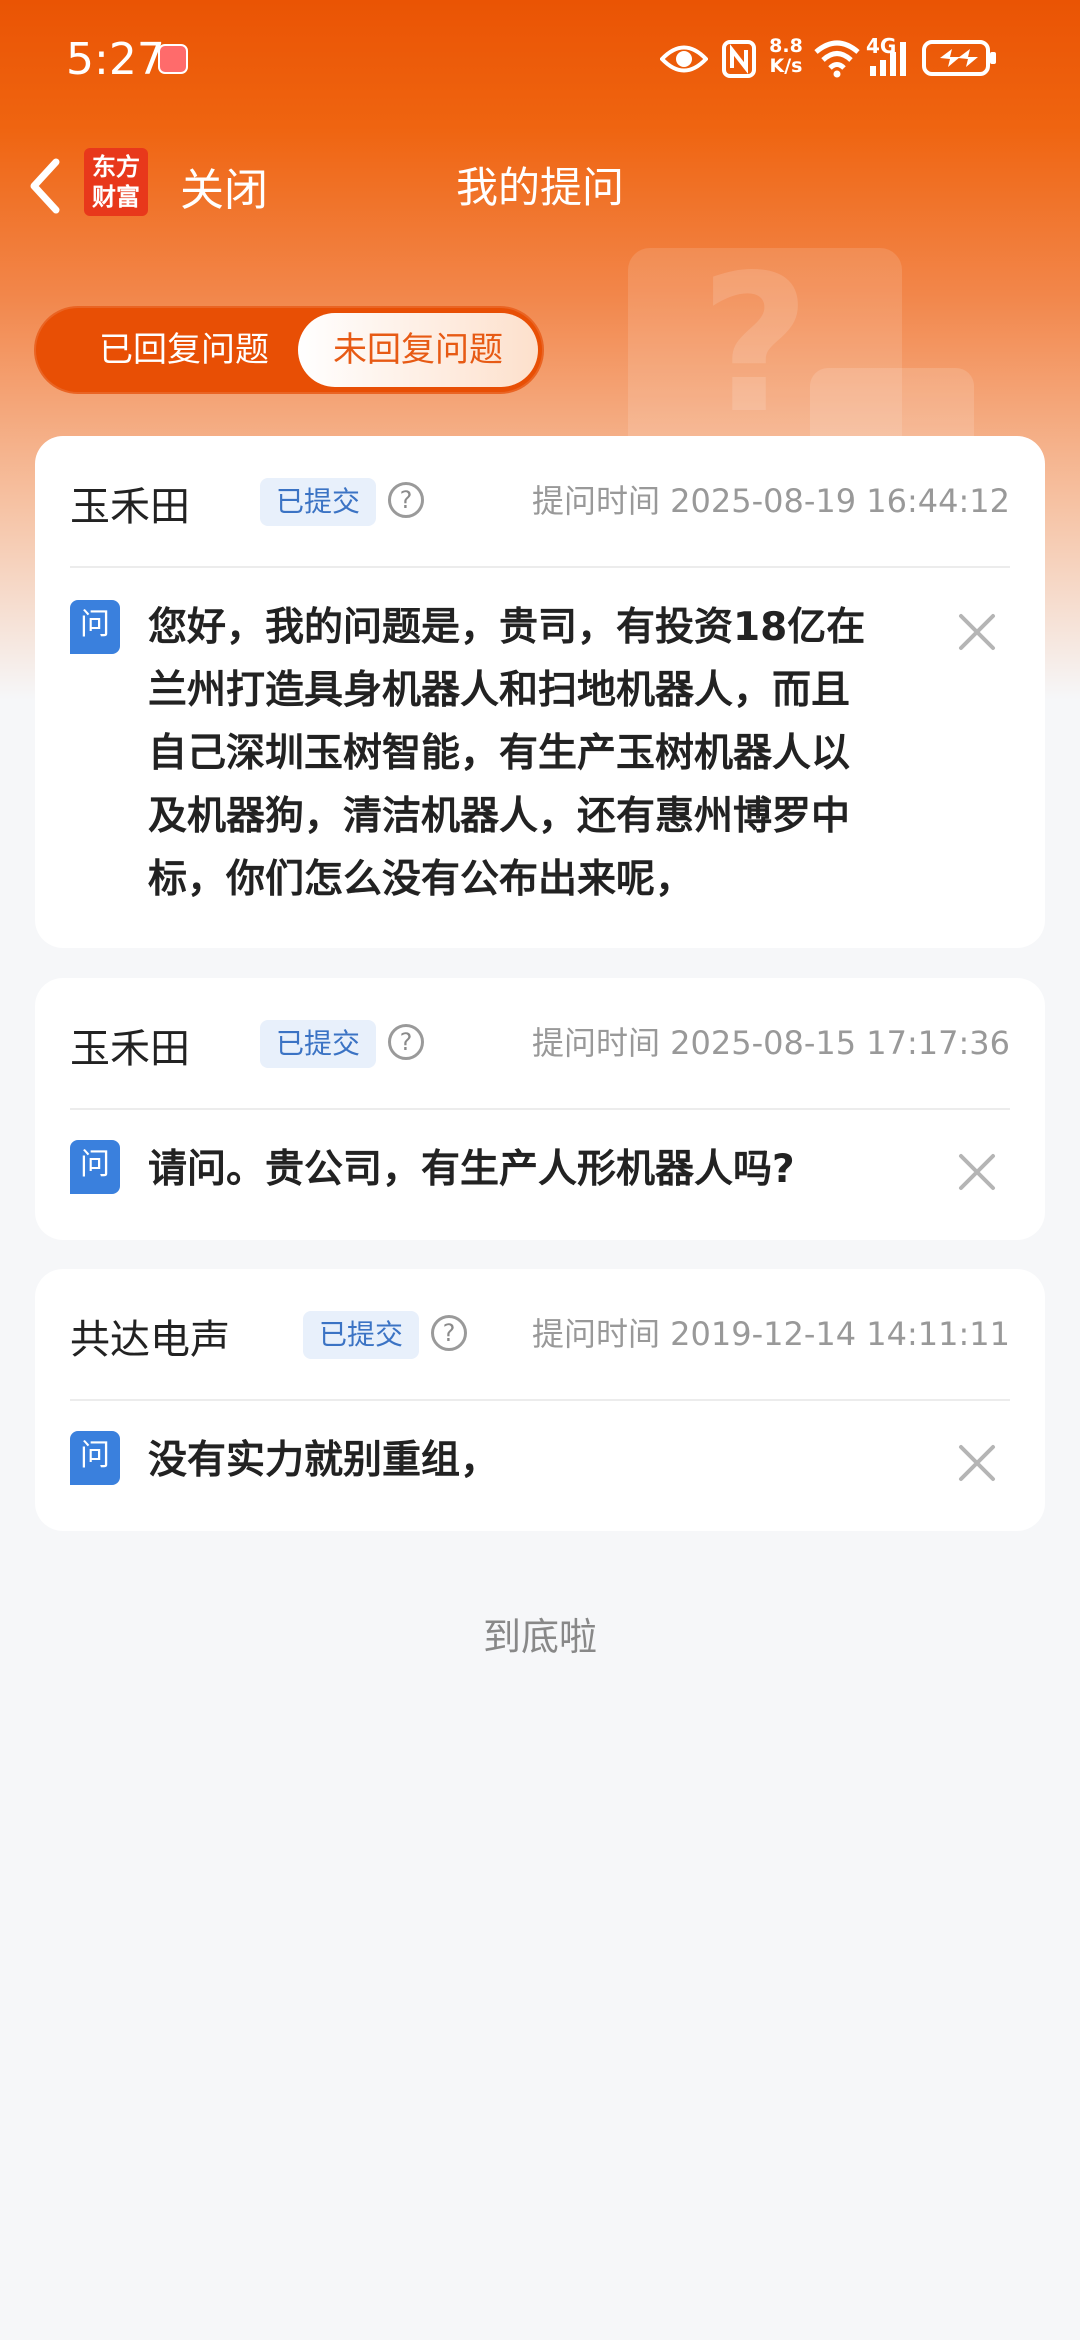 Image resolution: width=1080 pixels, height=2340 pixels. Describe the element at coordinates (770, 501) in the screenshot. I see `ask-time: 提问时间 2025-08-19 16:44:12` at that location.